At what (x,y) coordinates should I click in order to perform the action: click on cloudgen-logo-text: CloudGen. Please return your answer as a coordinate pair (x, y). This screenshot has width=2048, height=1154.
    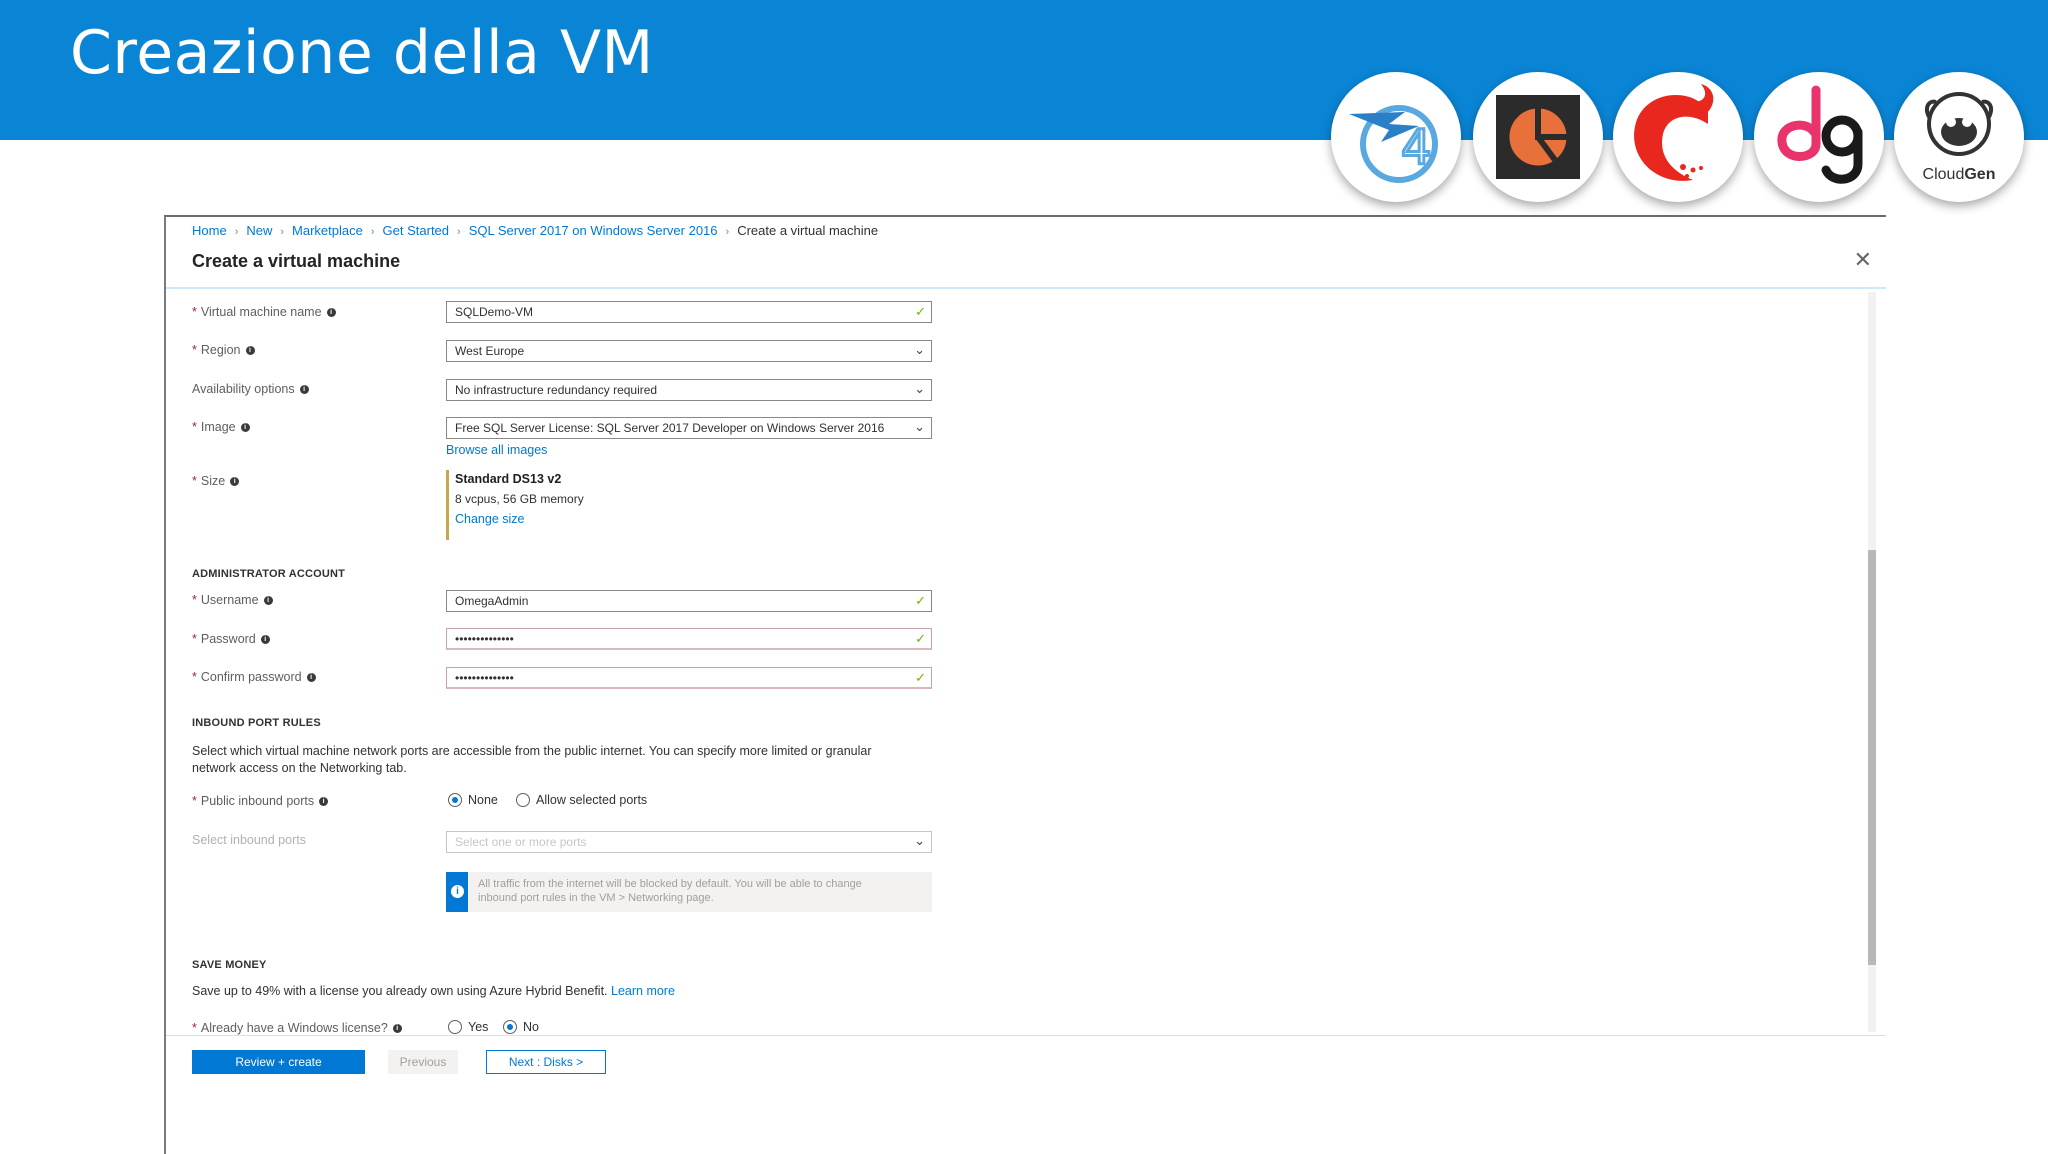
    Looking at the image, I should click on (1959, 174).